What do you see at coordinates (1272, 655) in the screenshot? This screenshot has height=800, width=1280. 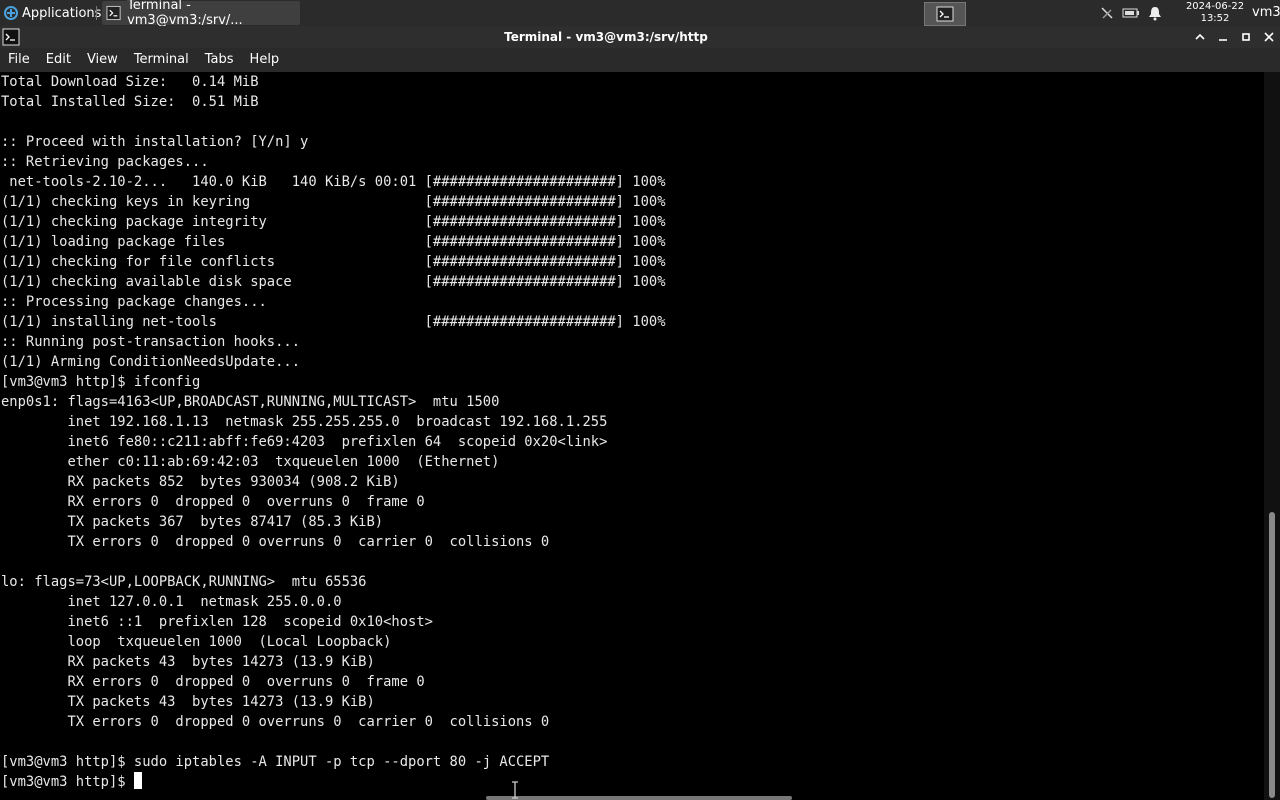 I see `scrollbar-thumb` at bounding box center [1272, 655].